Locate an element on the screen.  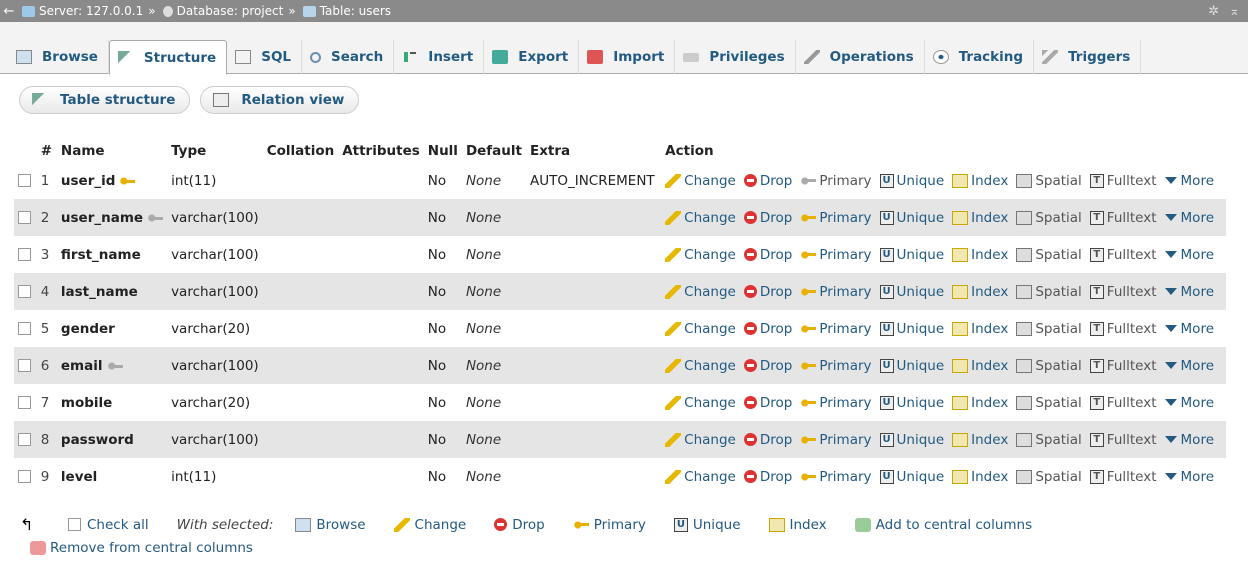
tab-sql: SQL is located at coordinates (265, 57).